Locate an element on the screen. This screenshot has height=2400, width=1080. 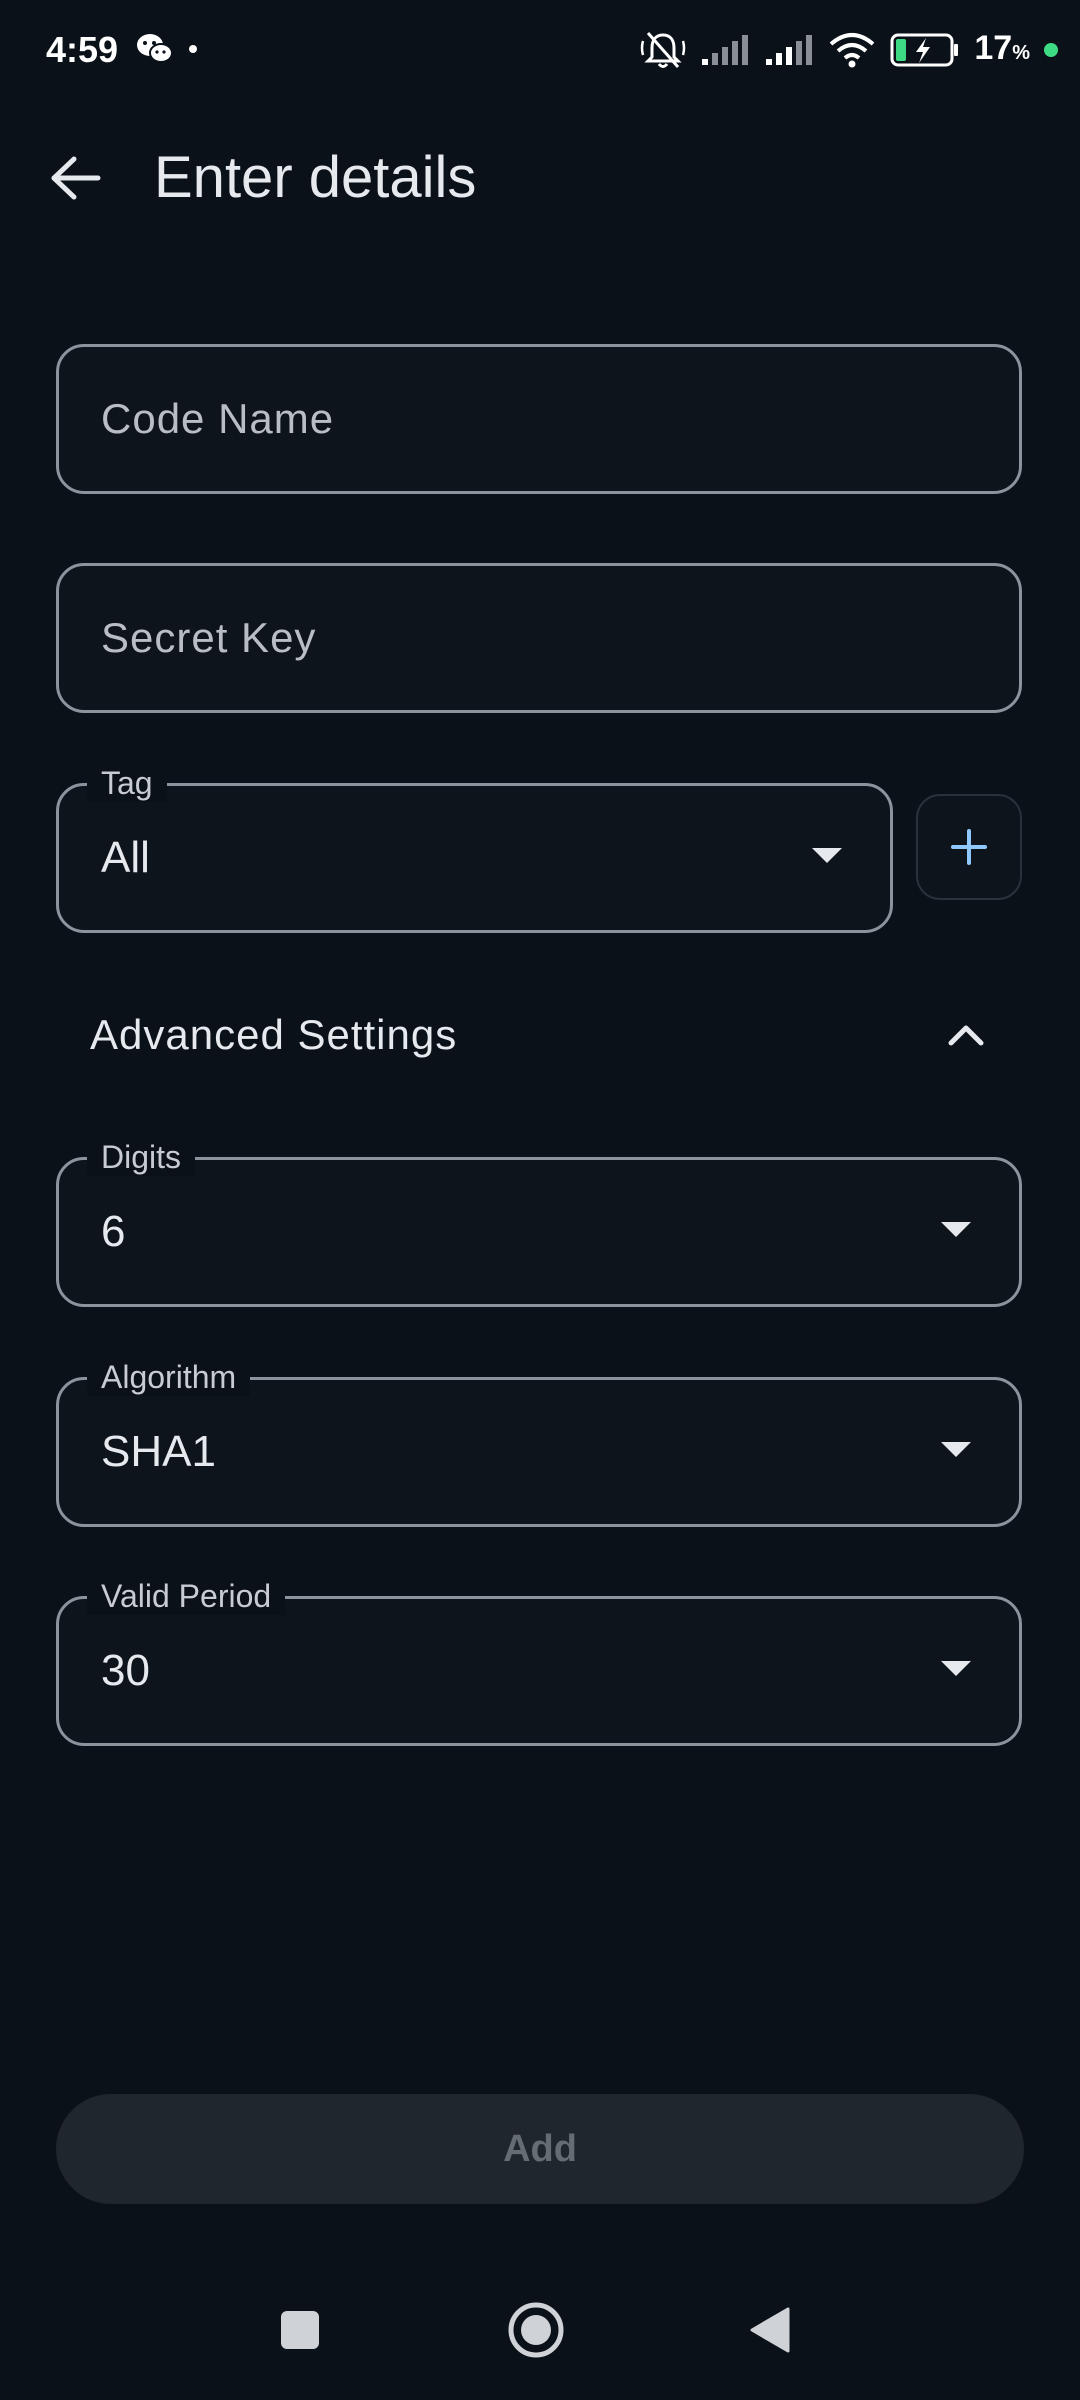
page-title: Enter details is located at coordinates (315, 177).